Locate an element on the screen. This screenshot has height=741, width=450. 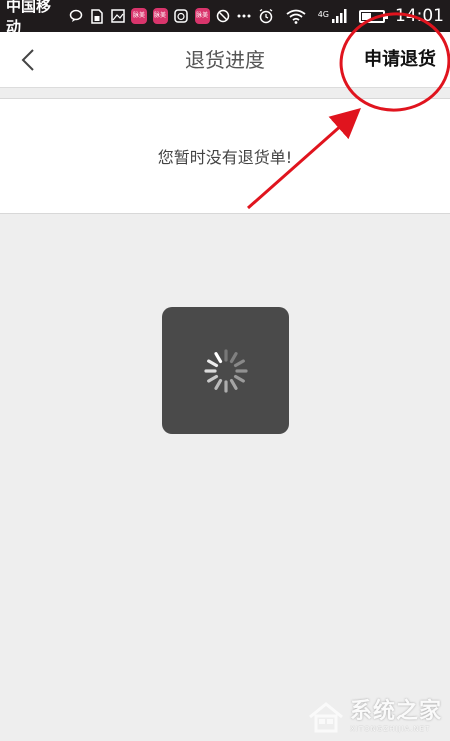
more-dots-icon is located at coordinates (244, 16).